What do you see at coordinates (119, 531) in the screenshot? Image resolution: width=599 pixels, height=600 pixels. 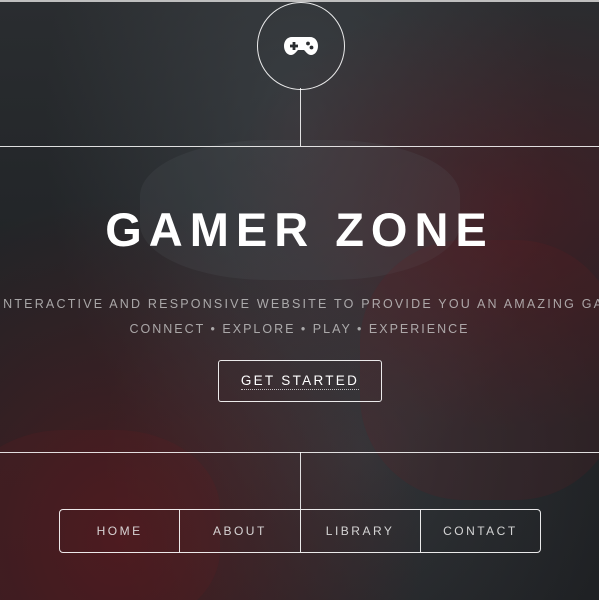 I see `nav-item-home: HOME` at bounding box center [119, 531].